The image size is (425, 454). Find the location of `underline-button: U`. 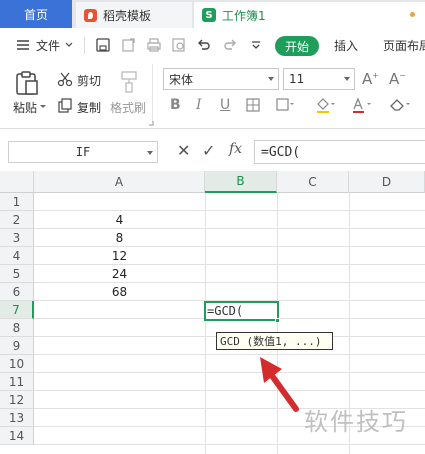

underline-button: U is located at coordinates (225, 105).